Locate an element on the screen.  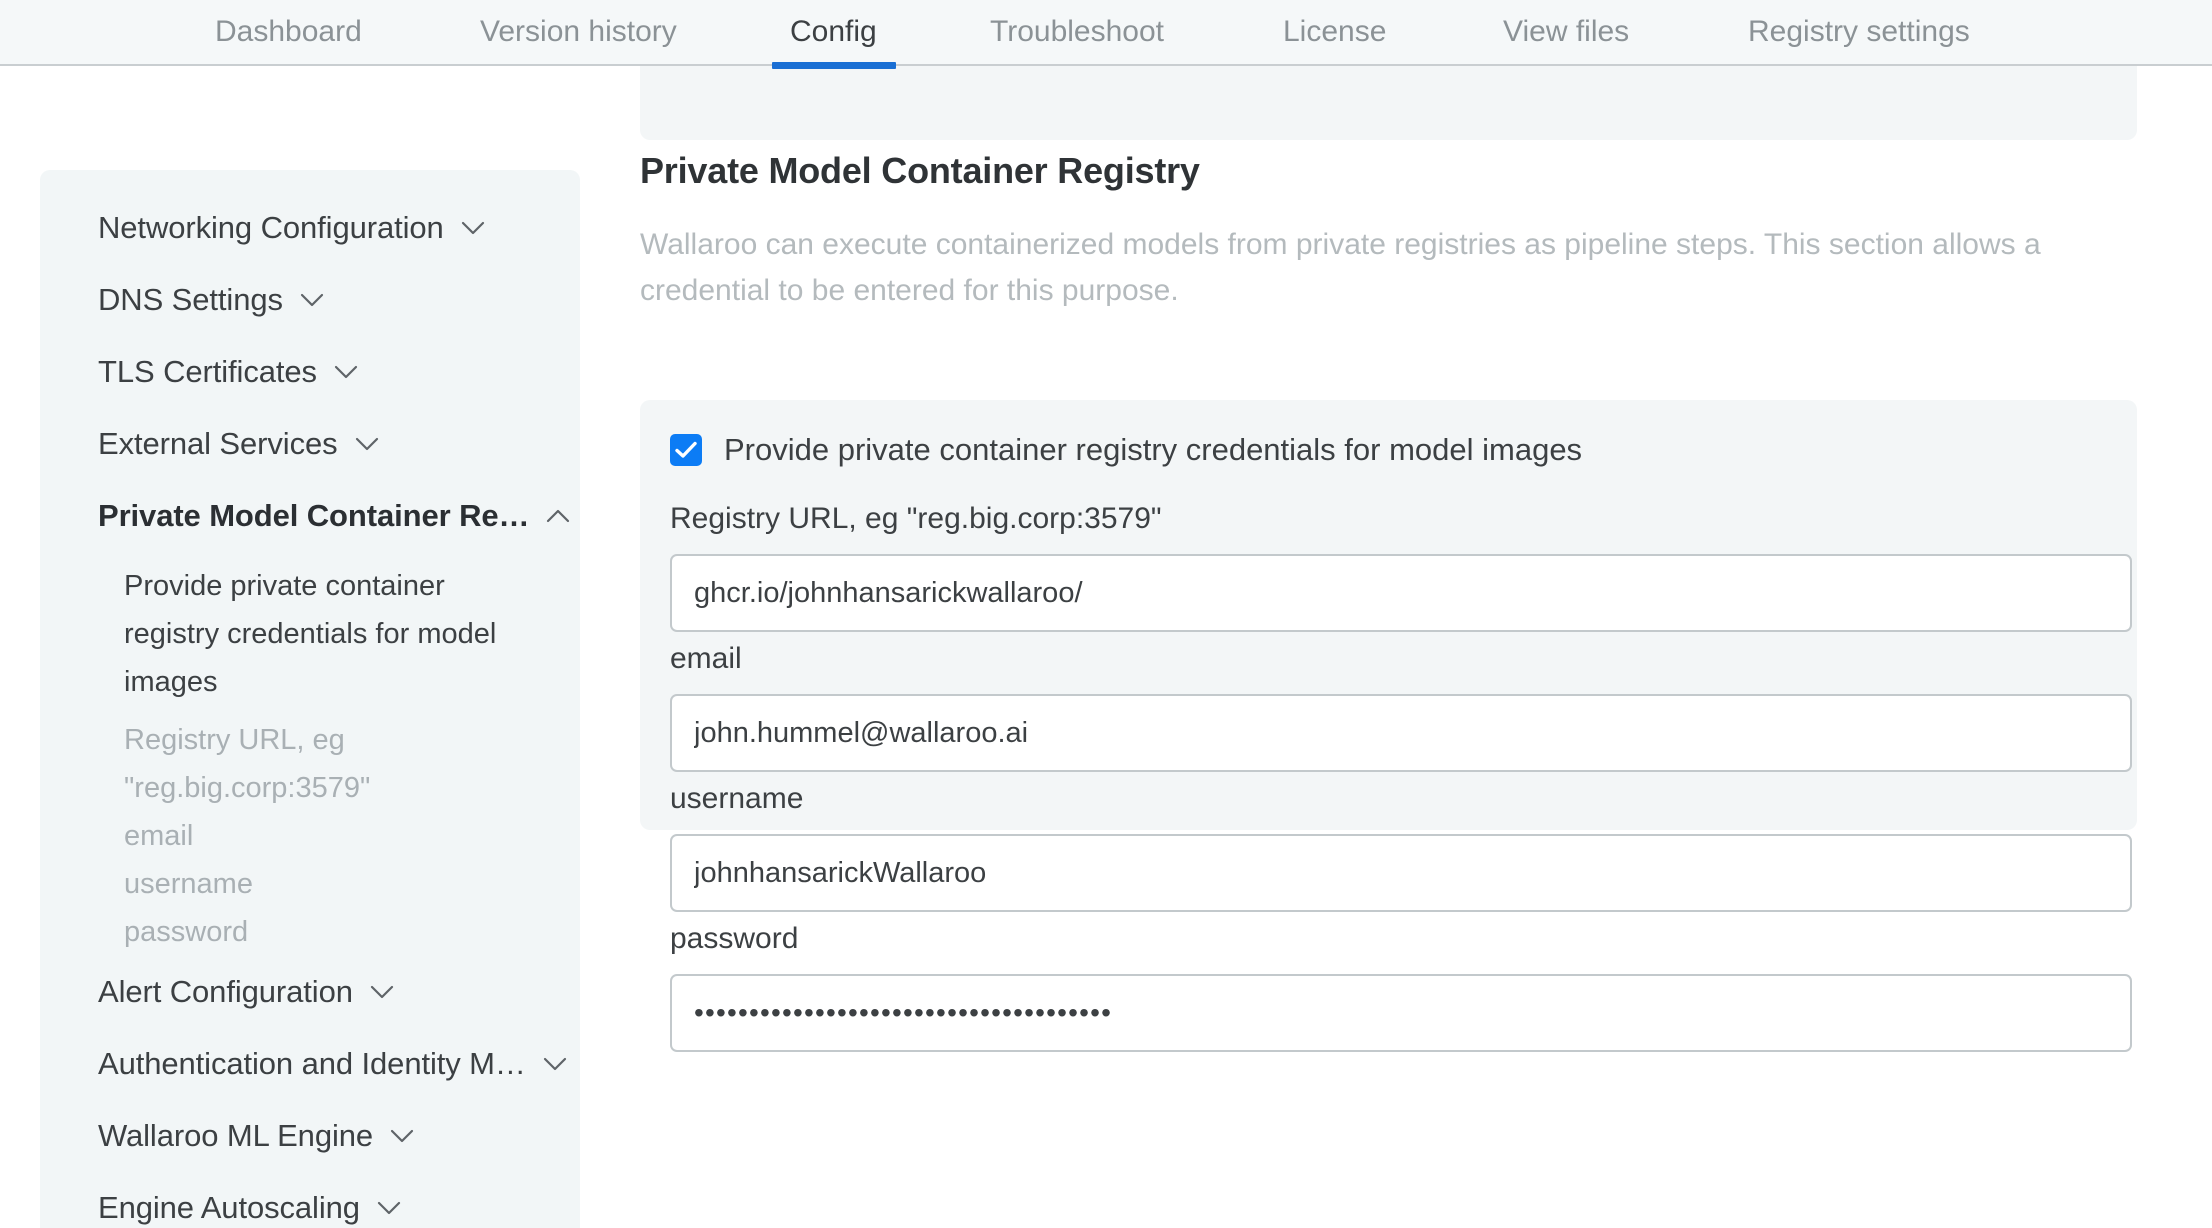
sidebar-item-label: External Services is located at coordinates (218, 443).